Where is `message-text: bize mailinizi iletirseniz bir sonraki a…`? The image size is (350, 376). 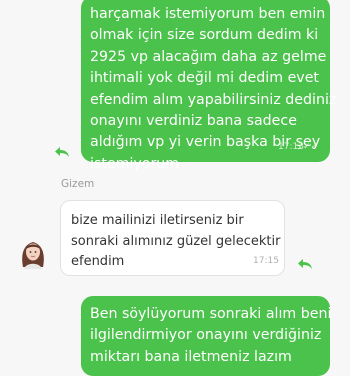 message-text: bize mailinizi iletirseniz bir sonraki a… is located at coordinates (176, 241).